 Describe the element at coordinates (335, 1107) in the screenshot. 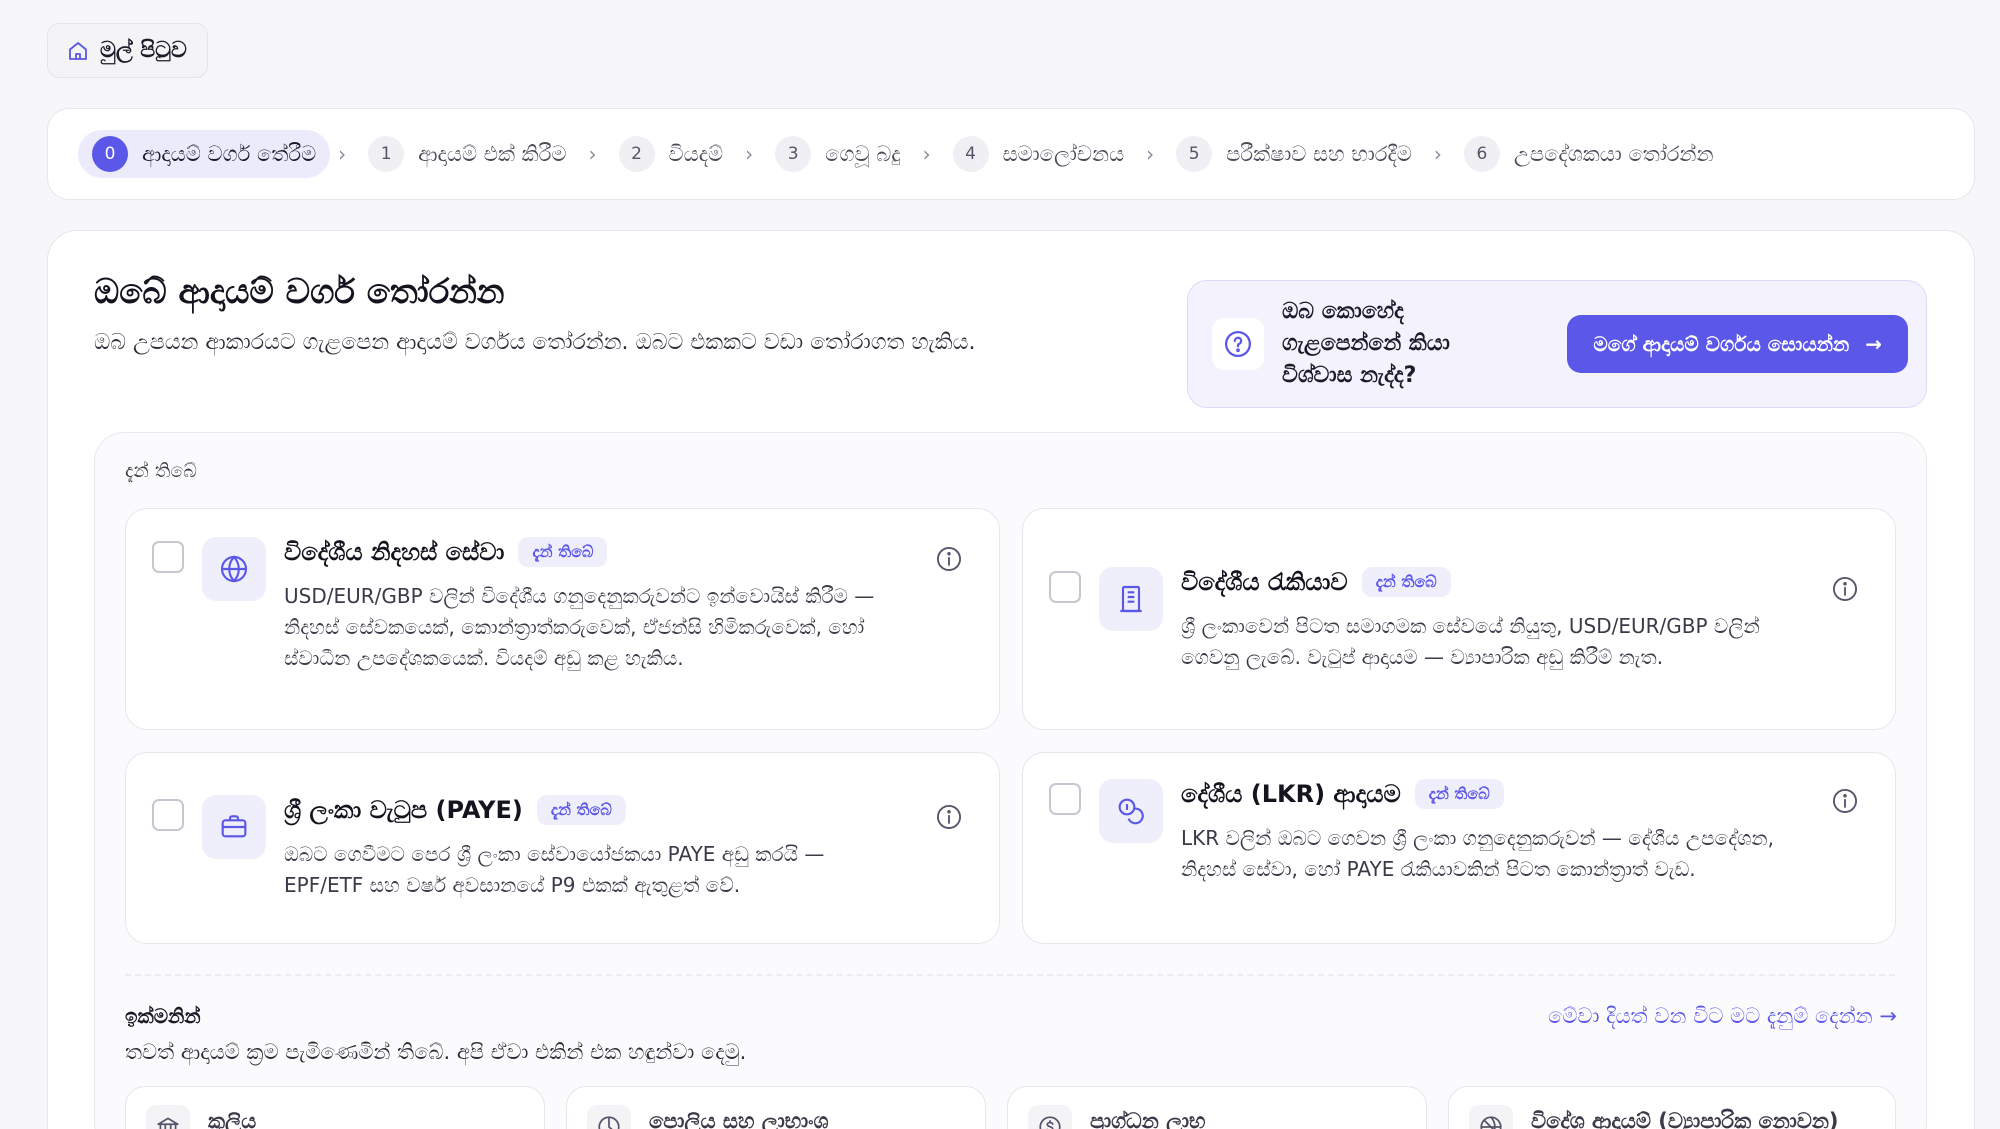

I see `coming-soon-card-rent: කුලිය` at that location.